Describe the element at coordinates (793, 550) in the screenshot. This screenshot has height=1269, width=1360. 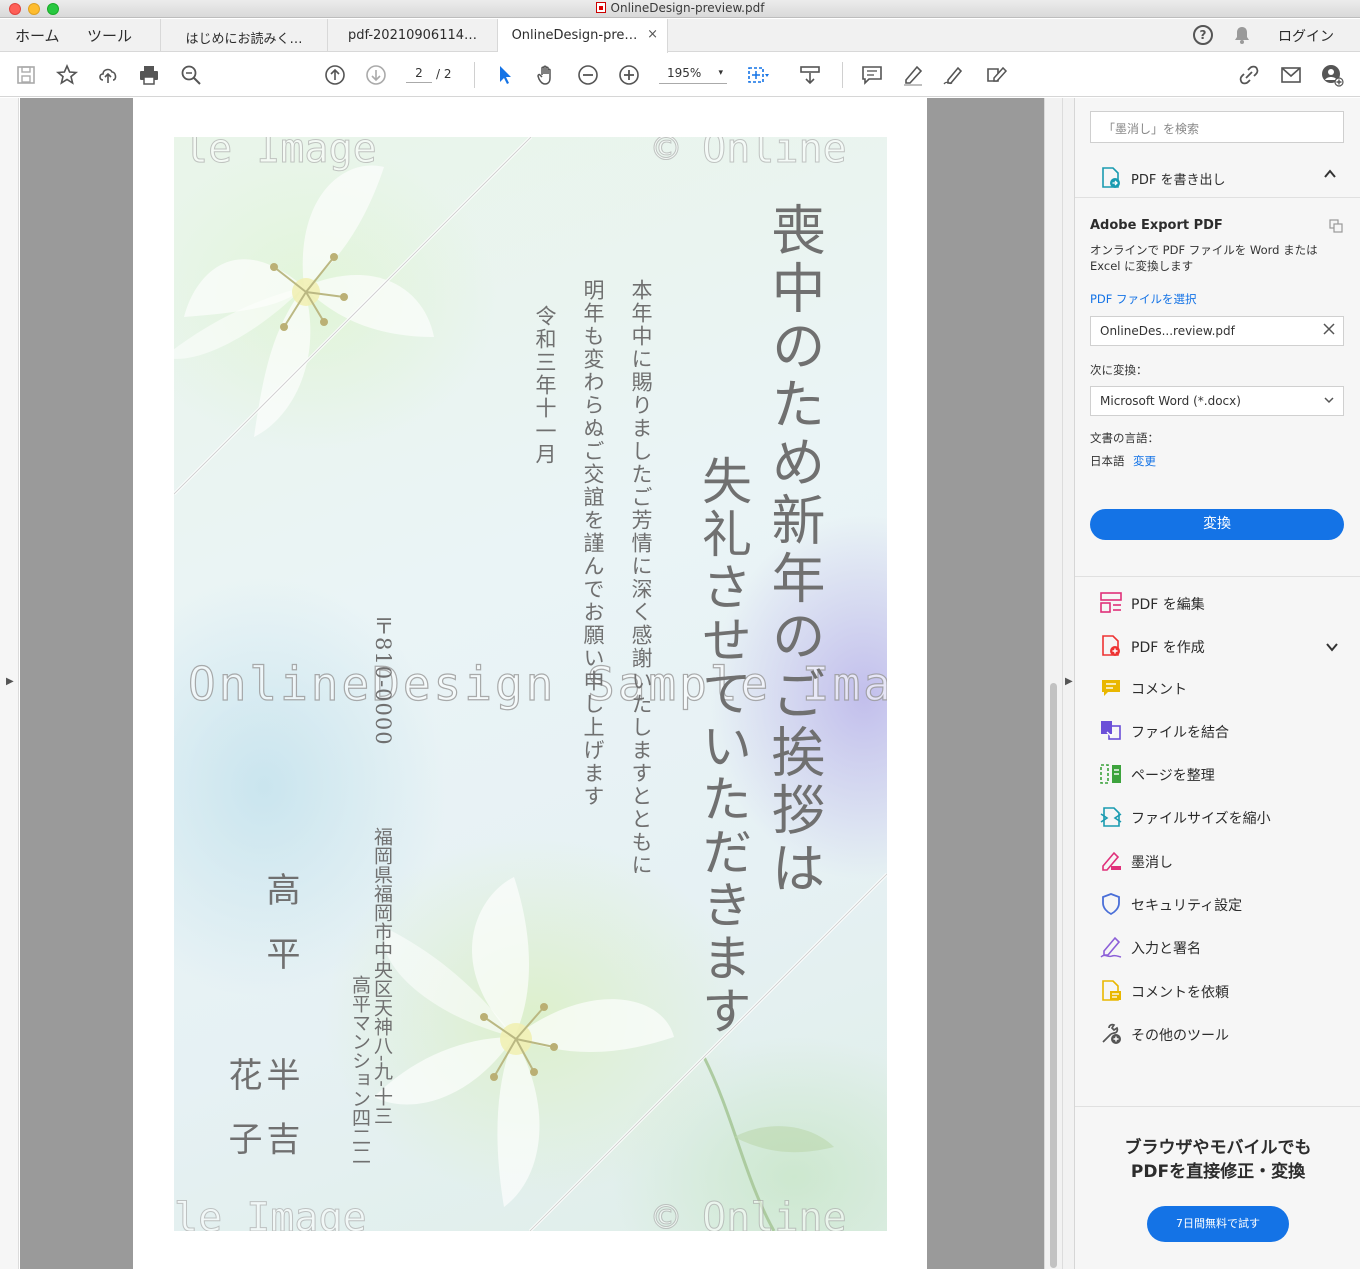
I see `title-line-1: 喪中のため新年のご挨拶は` at that location.